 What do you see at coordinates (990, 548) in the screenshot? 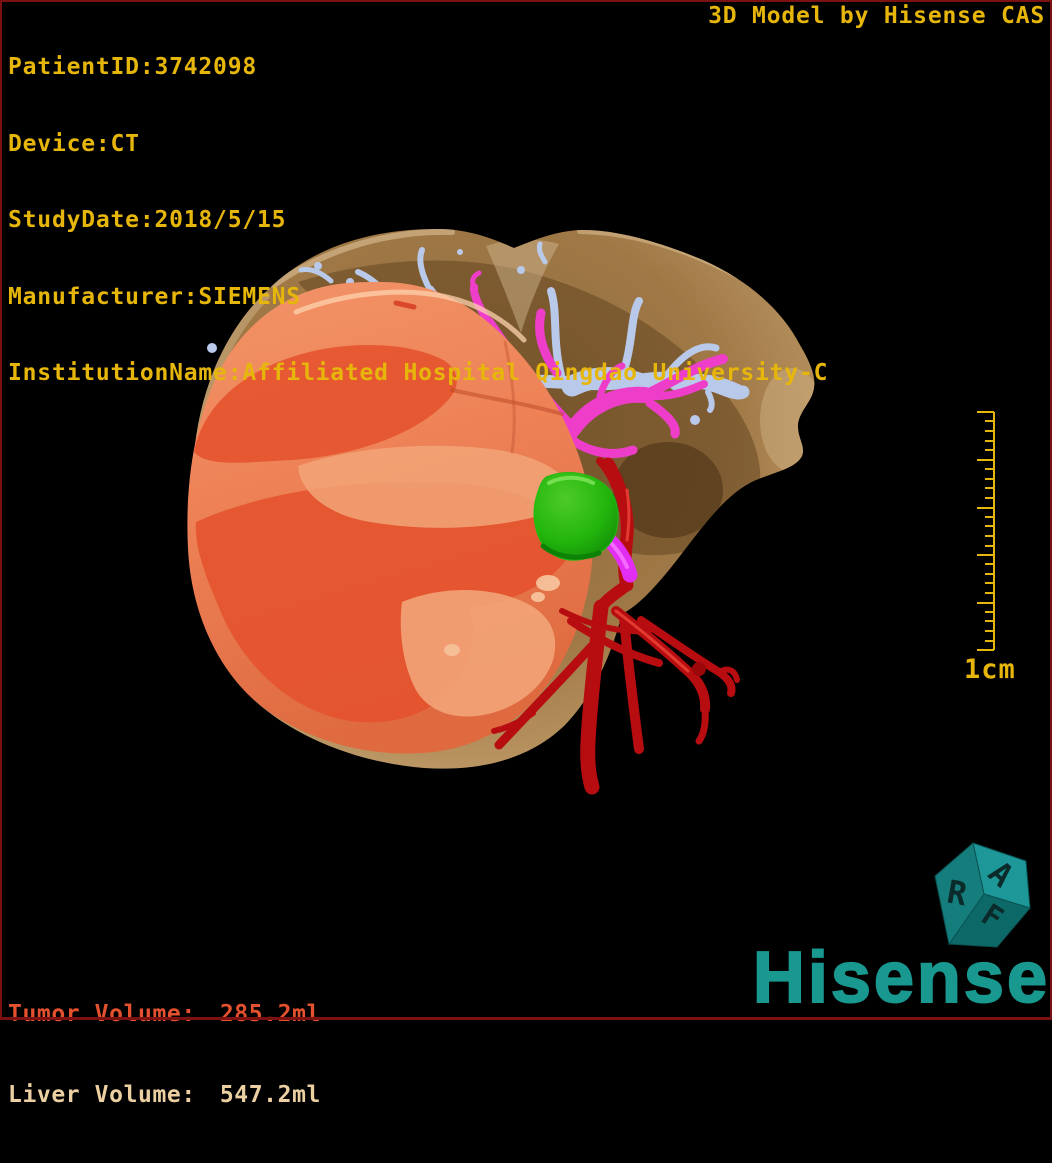
I see `scale-ruler: 1cm` at bounding box center [990, 548].